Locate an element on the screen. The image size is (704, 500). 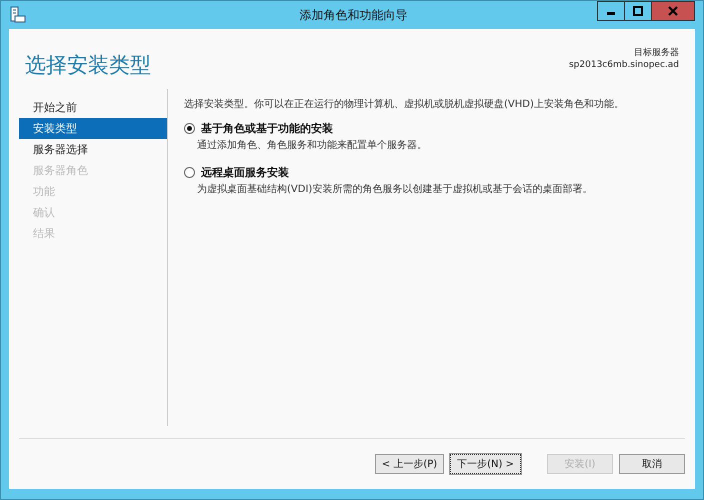
maximize-icon is located at coordinates (638, 11).